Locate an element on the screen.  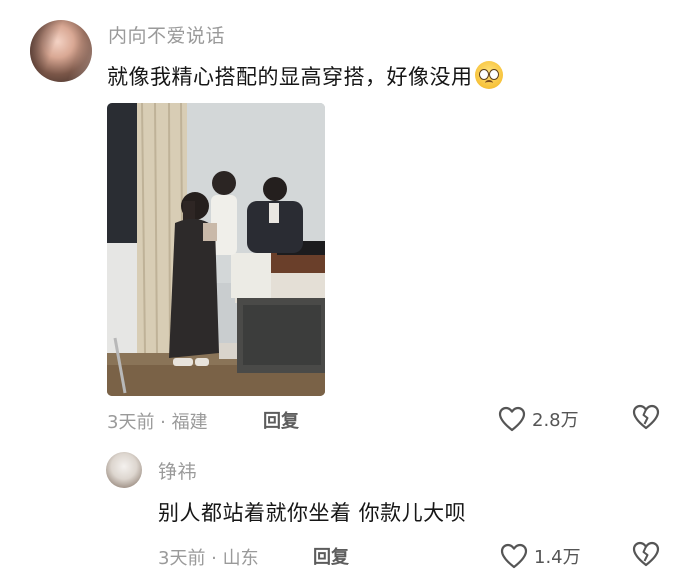
comment-reply-button: 回复 is located at coordinates (281, 420).